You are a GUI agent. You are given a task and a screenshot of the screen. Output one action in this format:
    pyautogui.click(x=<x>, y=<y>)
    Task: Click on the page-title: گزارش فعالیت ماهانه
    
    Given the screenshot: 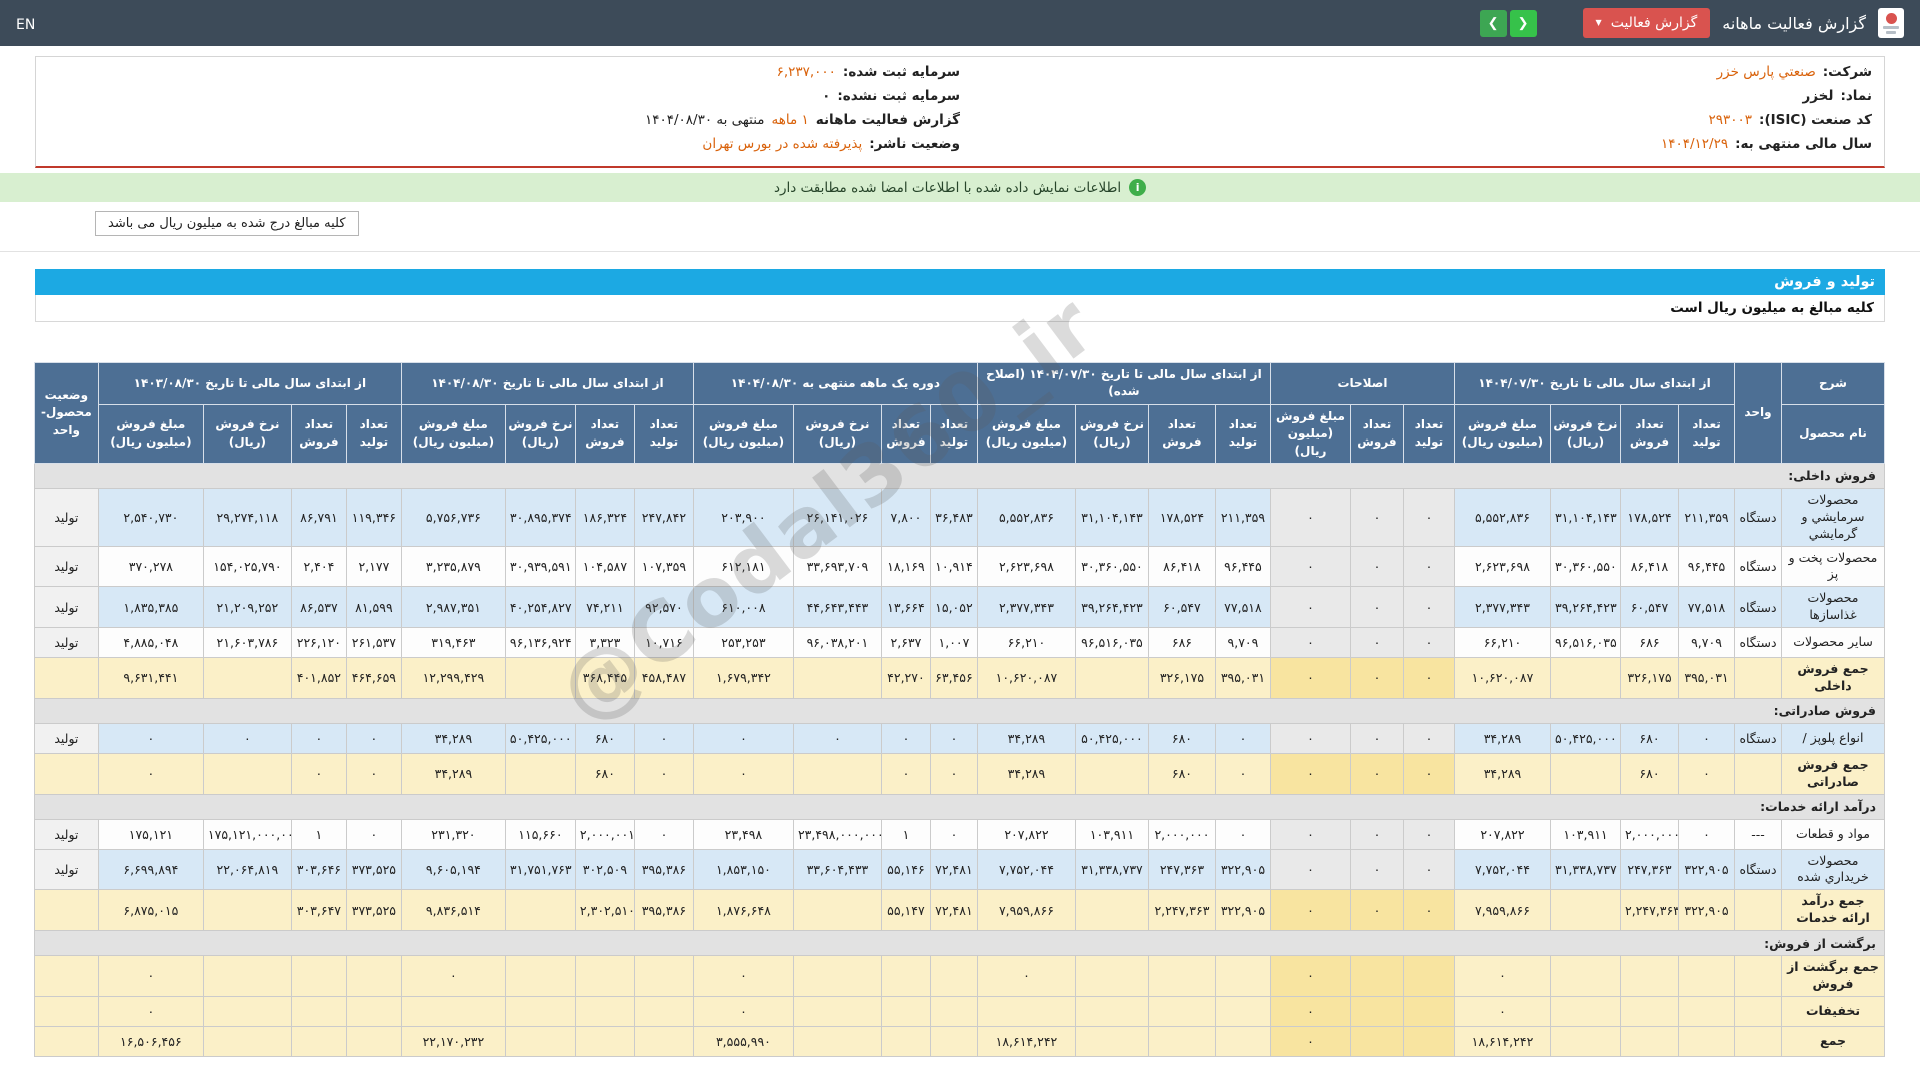 What is the action you would take?
    pyautogui.click(x=1794, y=23)
    